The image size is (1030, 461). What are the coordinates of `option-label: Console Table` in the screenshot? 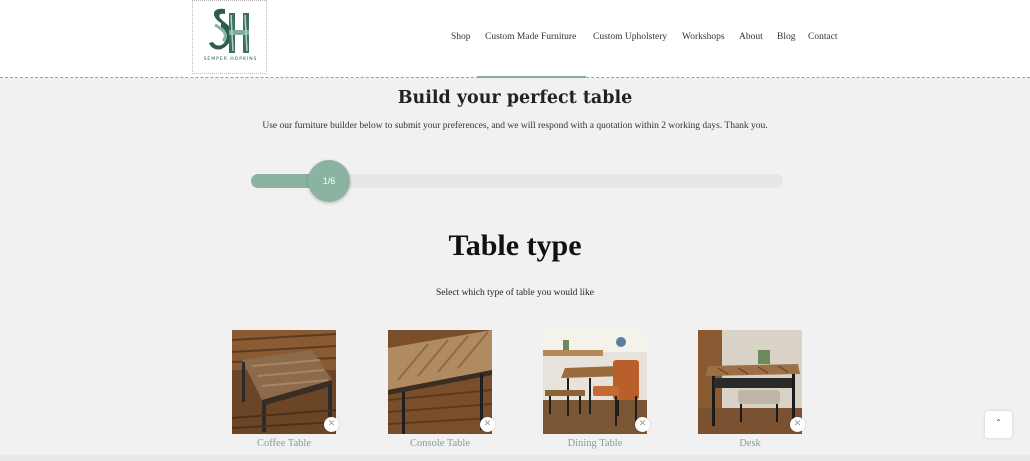 It's located at (440, 443).